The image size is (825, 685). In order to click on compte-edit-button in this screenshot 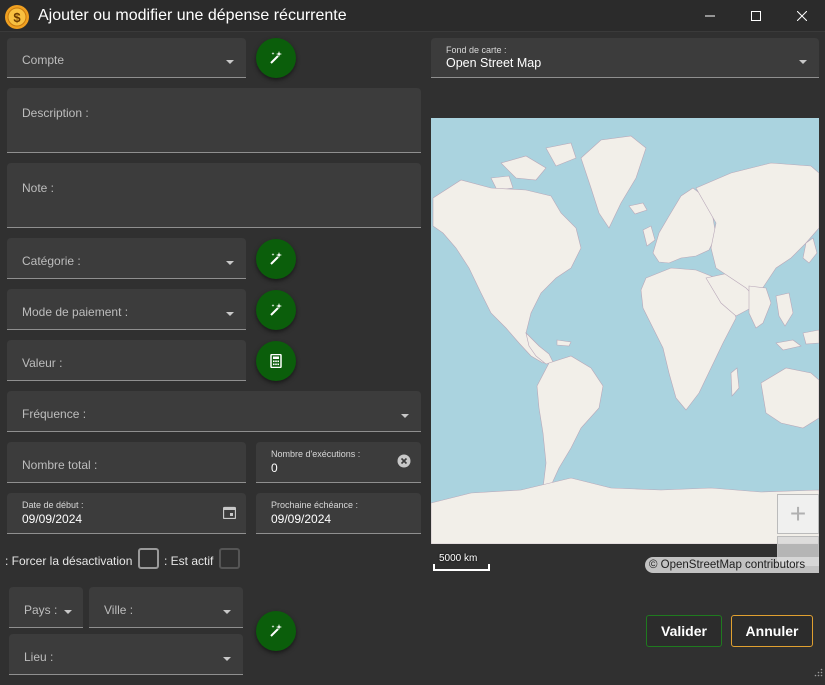, I will do `click(276, 58)`.